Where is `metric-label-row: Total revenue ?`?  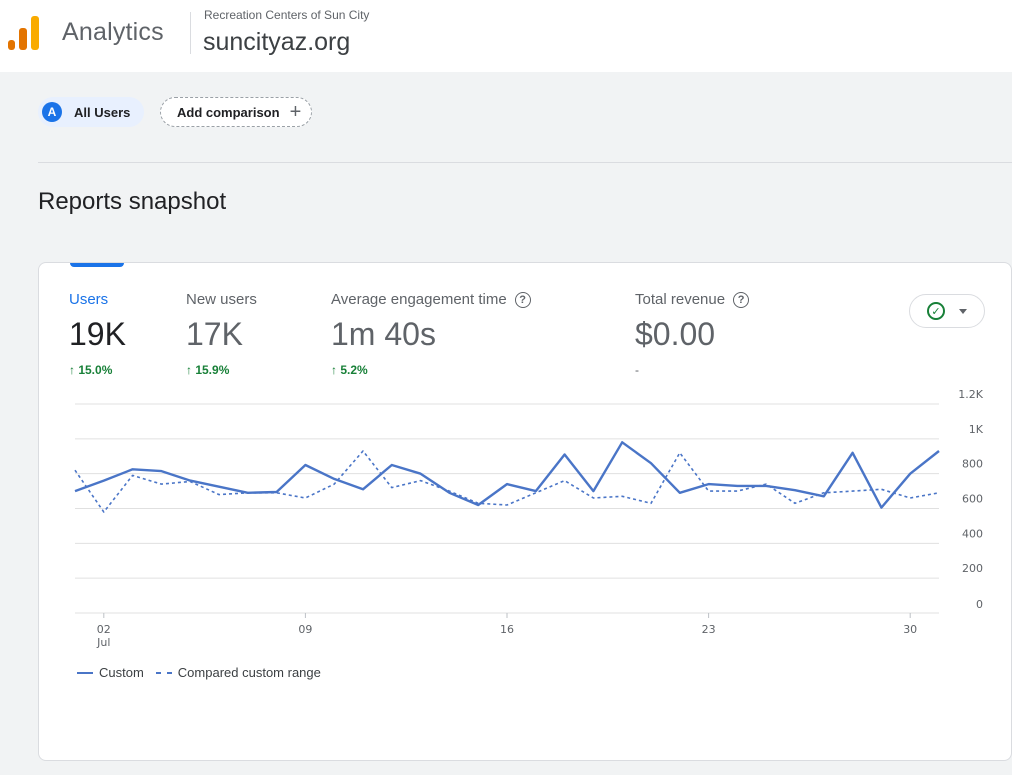
metric-label-row: Total revenue ? is located at coordinates (692, 299).